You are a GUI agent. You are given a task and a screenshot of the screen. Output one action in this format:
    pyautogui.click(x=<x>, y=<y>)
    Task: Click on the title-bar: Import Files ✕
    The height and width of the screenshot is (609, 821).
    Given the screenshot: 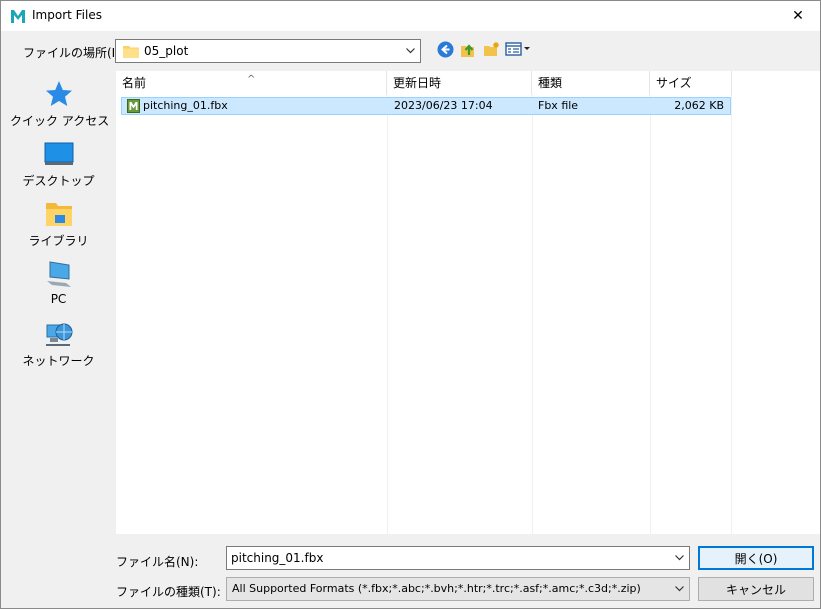 What is the action you would take?
    pyautogui.click(x=410, y=16)
    